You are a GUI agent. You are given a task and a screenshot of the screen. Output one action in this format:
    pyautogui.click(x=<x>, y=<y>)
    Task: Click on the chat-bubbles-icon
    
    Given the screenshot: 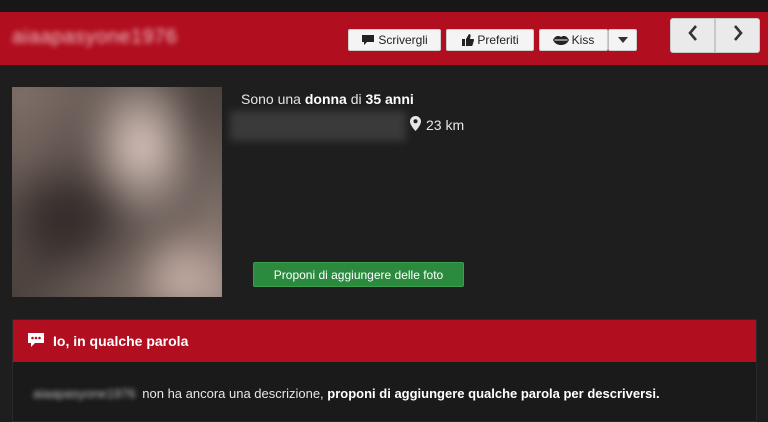 What is the action you would take?
    pyautogui.click(x=36, y=341)
    